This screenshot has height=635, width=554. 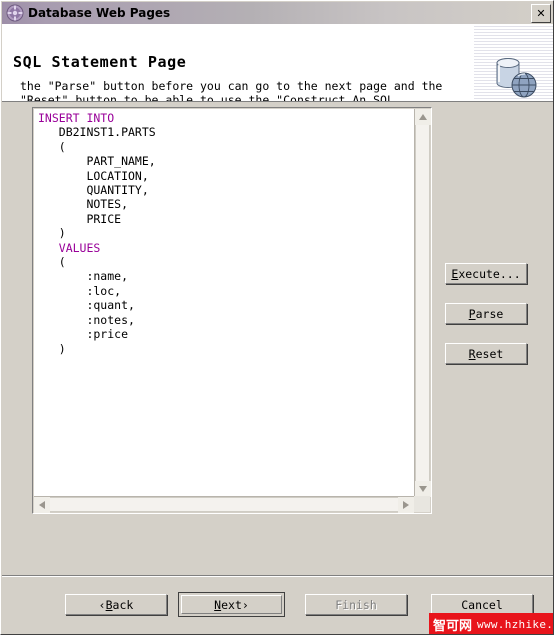 What do you see at coordinates (15, 13) in the screenshot?
I see `crosshair-circle-icon` at bounding box center [15, 13].